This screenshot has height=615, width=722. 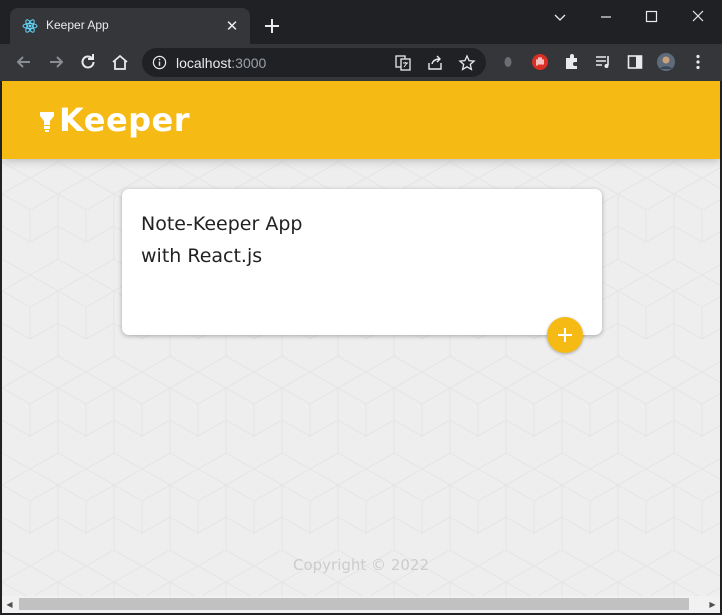 What do you see at coordinates (354, 604) in the screenshot?
I see `scrollbar-thumb` at bounding box center [354, 604].